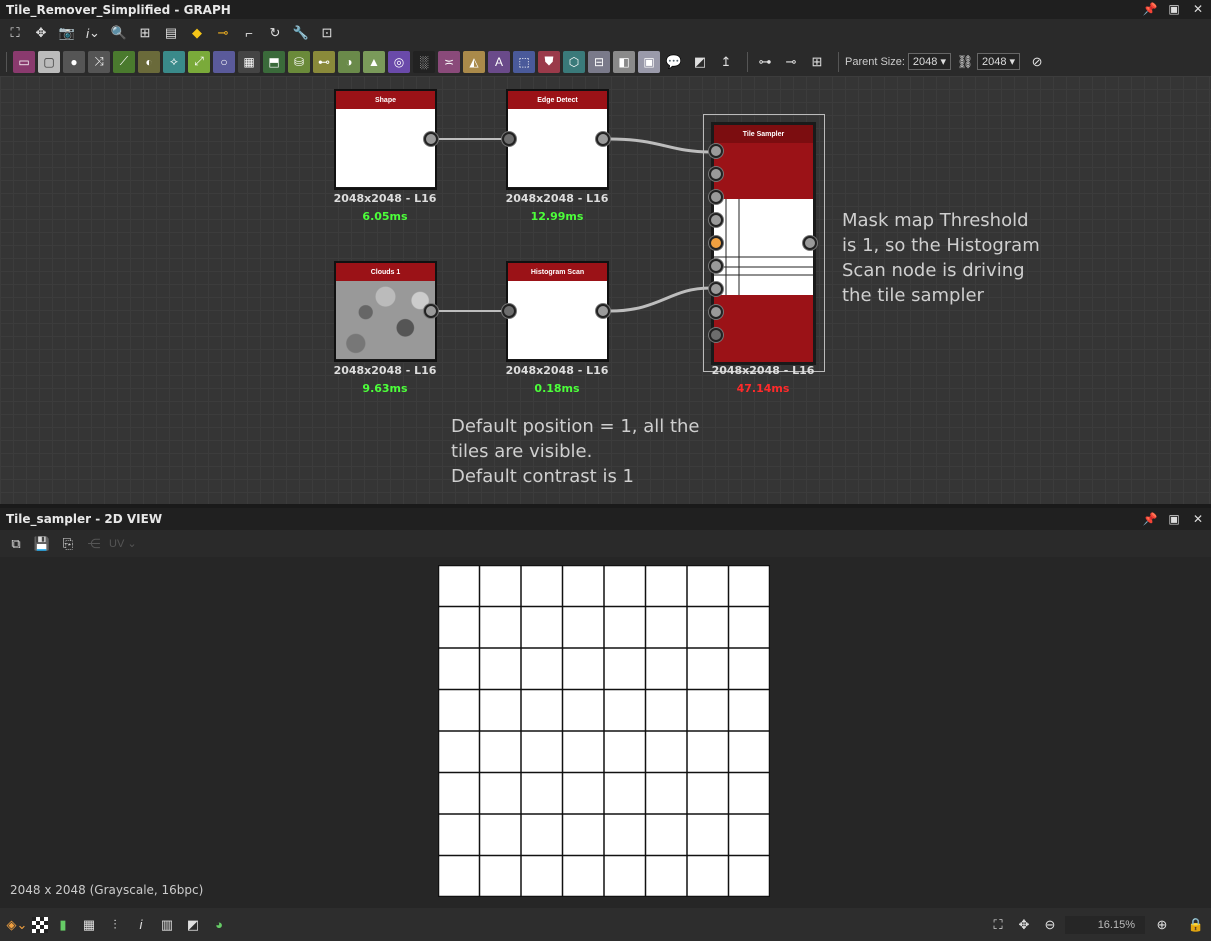 Image resolution: width=1211 pixels, height=941 pixels. Describe the element at coordinates (763, 243) in the screenshot. I see `node-tile-sampler: Tile Sampler` at that location.